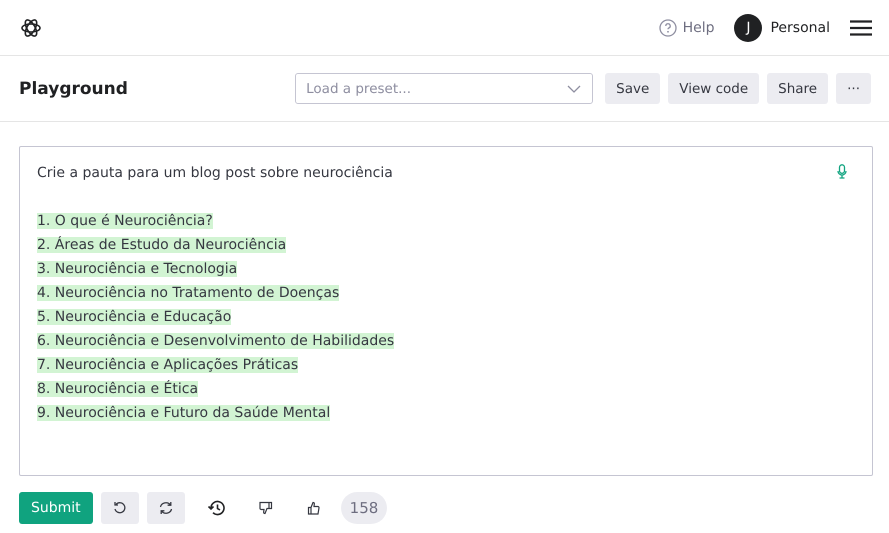 Image resolution: width=889 pixels, height=533 pixels. What do you see at coordinates (797, 88) in the screenshot?
I see `toolbar-button: Share` at bounding box center [797, 88].